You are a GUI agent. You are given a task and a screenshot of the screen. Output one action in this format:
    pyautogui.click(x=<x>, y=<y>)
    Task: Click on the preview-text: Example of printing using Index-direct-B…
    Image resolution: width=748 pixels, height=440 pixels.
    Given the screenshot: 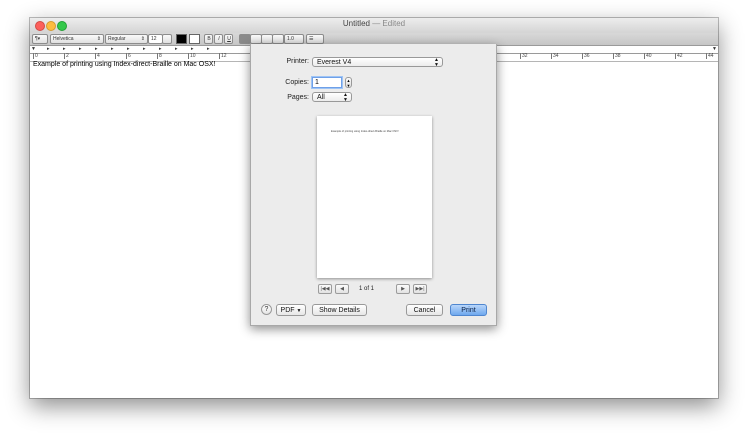 What is the action you would take?
    pyautogui.click(x=365, y=131)
    